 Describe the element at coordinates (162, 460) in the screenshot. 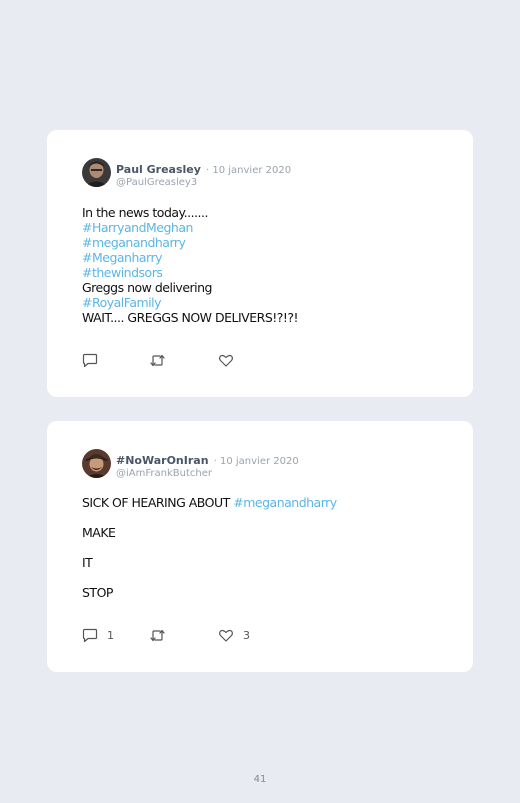

I see `author-name: #NoWarOnIran` at that location.